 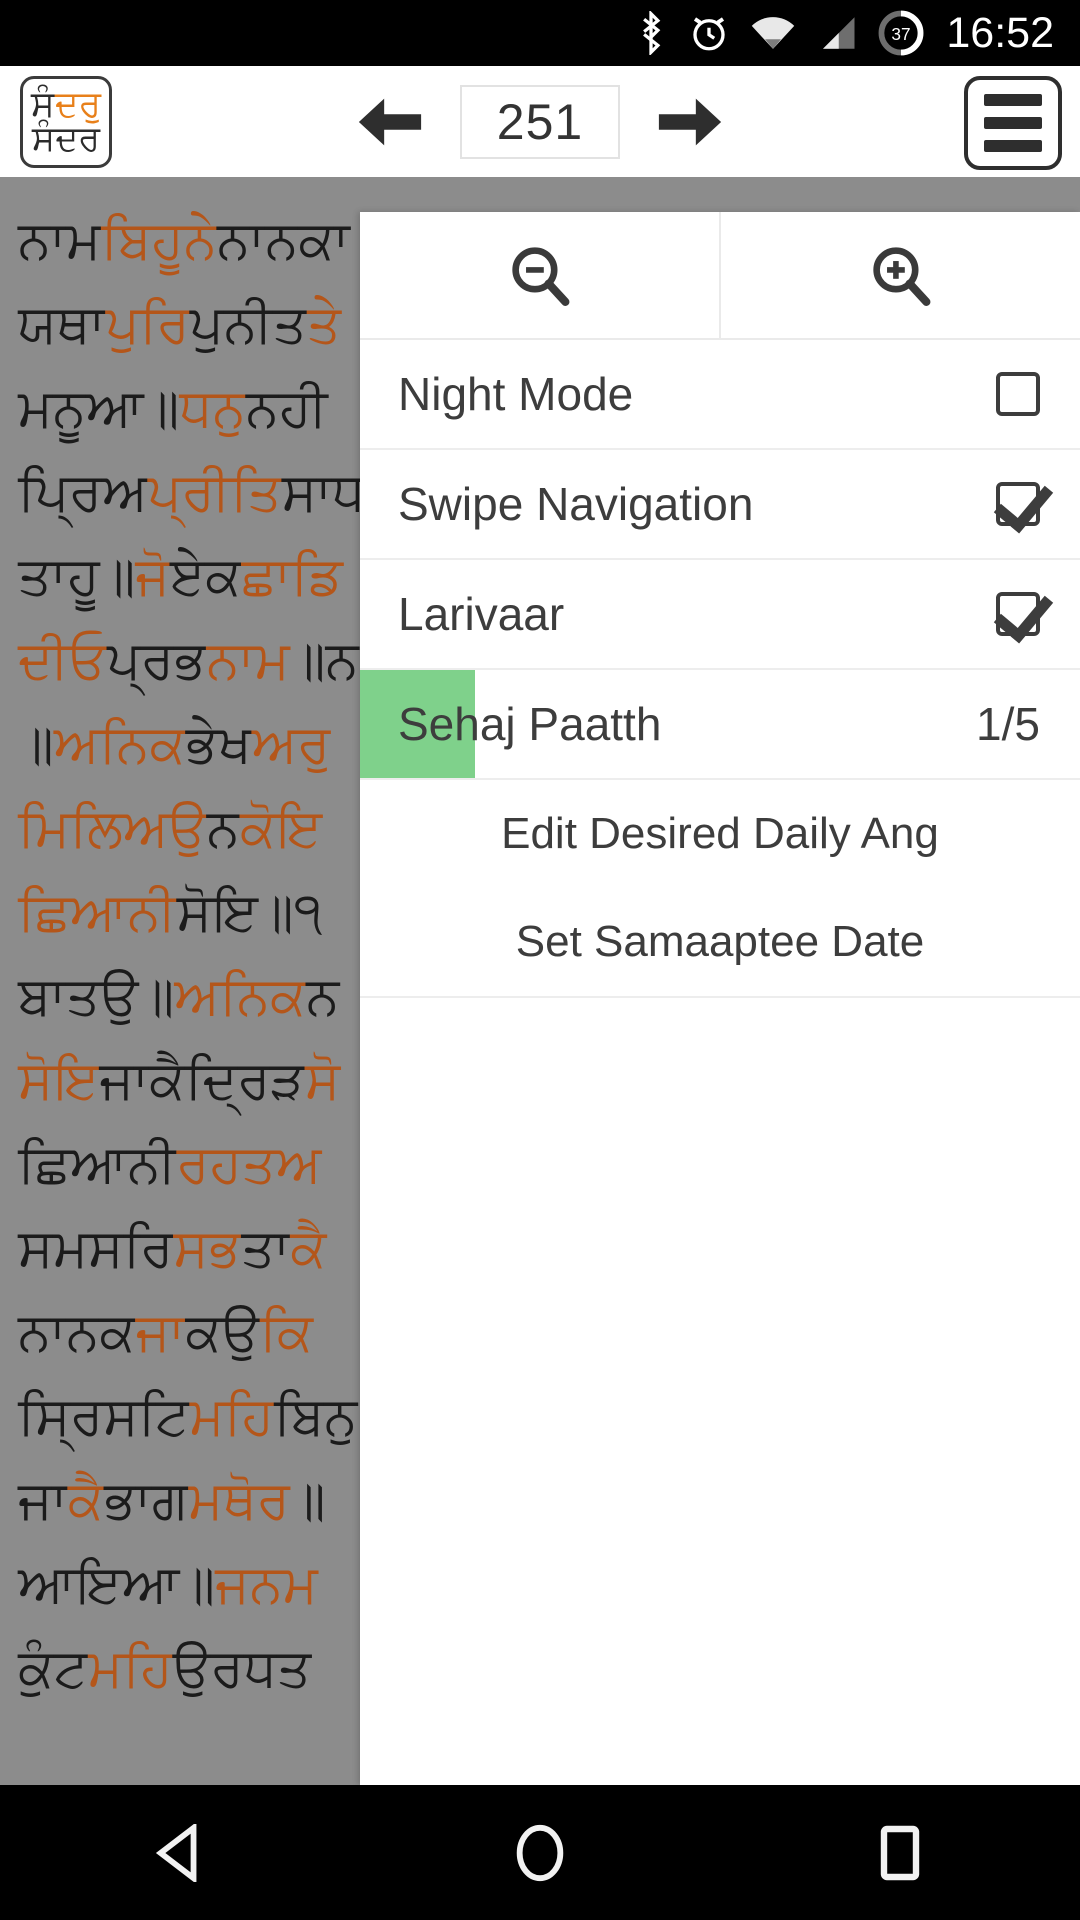 I want to click on menu-bottom-divider, so click(x=720, y=997).